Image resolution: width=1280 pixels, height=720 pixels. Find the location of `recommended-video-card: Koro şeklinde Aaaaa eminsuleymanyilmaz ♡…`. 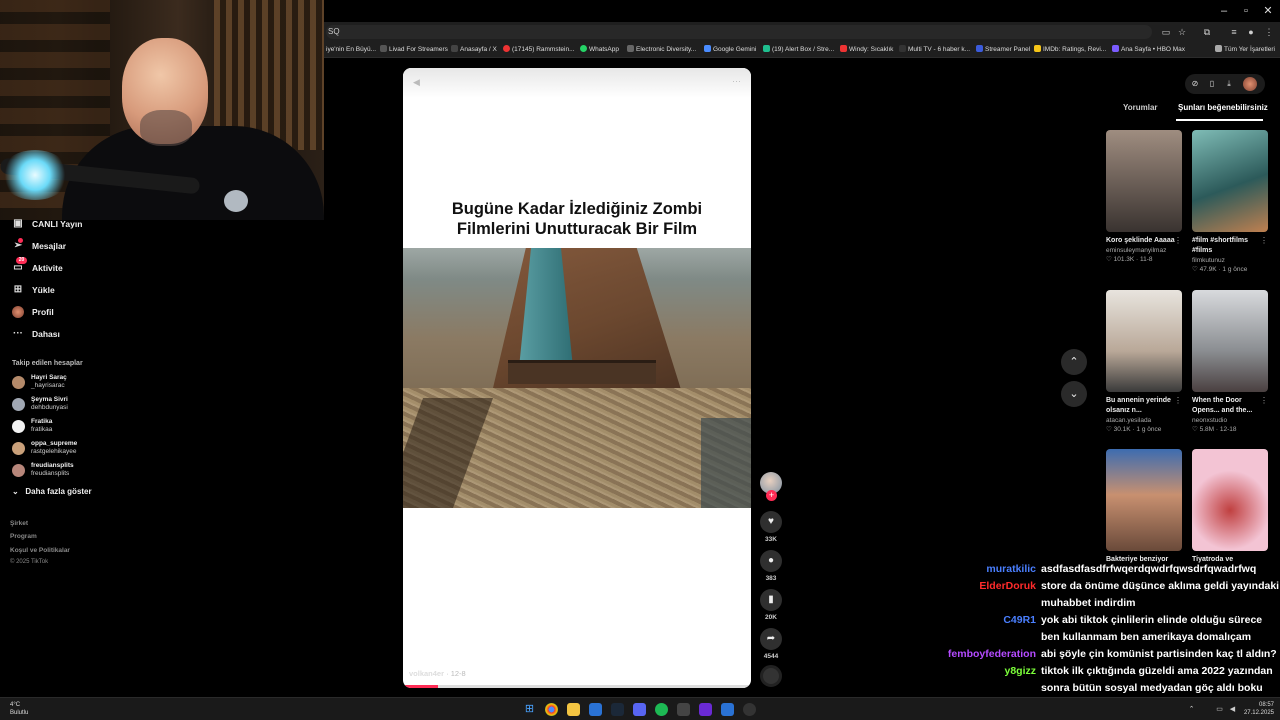

recommended-video-card: Koro şeklinde Aaaaa eminsuleymanyilmaz ♡… is located at coordinates (1144, 196).